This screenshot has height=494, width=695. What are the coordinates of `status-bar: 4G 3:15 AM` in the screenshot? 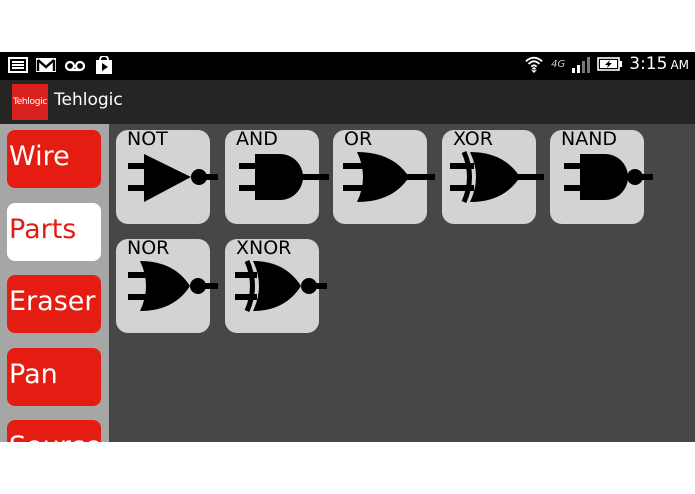 It's located at (347, 66).